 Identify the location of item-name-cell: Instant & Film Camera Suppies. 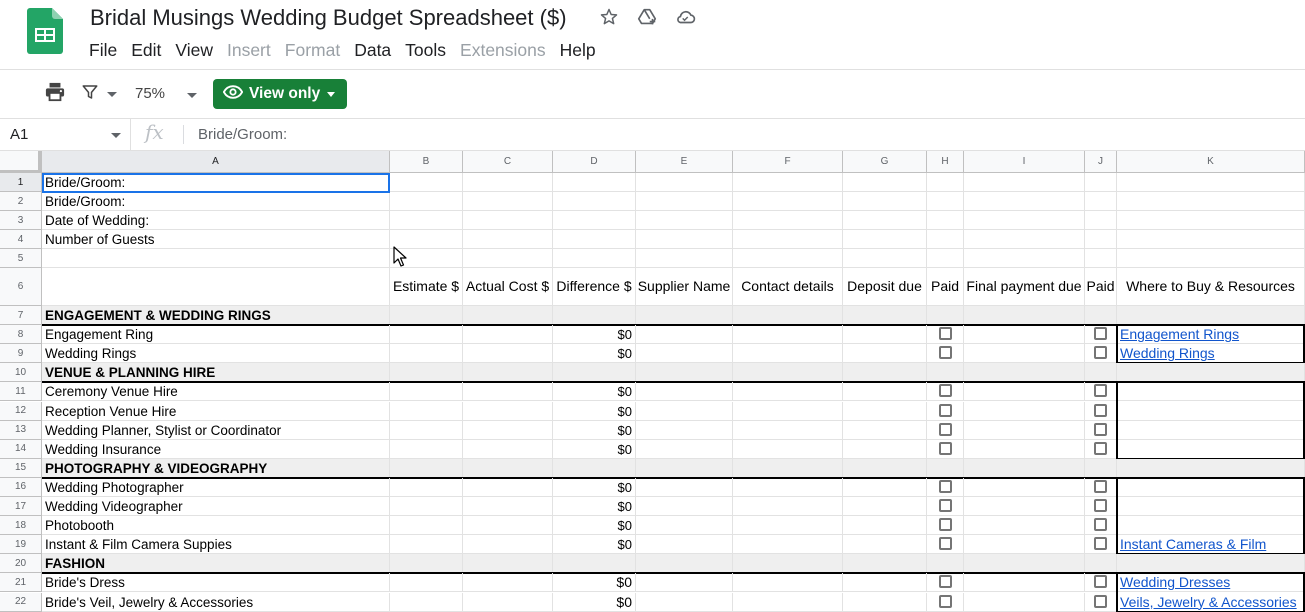
(216, 545).